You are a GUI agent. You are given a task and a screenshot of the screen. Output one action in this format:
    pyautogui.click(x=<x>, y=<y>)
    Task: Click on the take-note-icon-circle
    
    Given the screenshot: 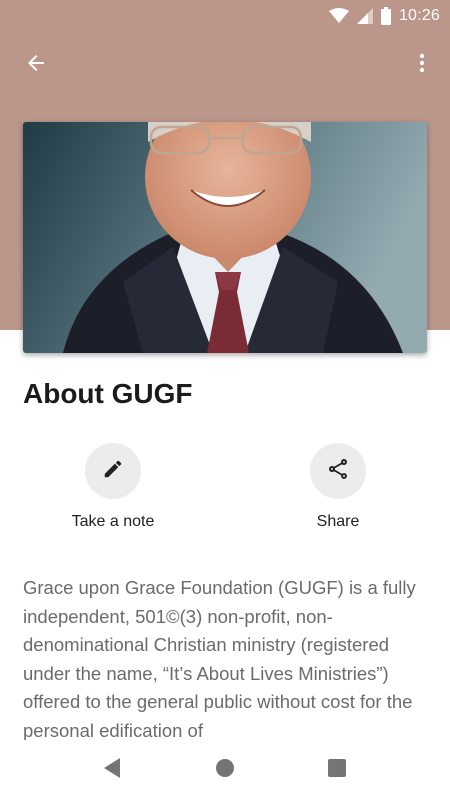 What is the action you would take?
    pyautogui.click(x=113, y=471)
    